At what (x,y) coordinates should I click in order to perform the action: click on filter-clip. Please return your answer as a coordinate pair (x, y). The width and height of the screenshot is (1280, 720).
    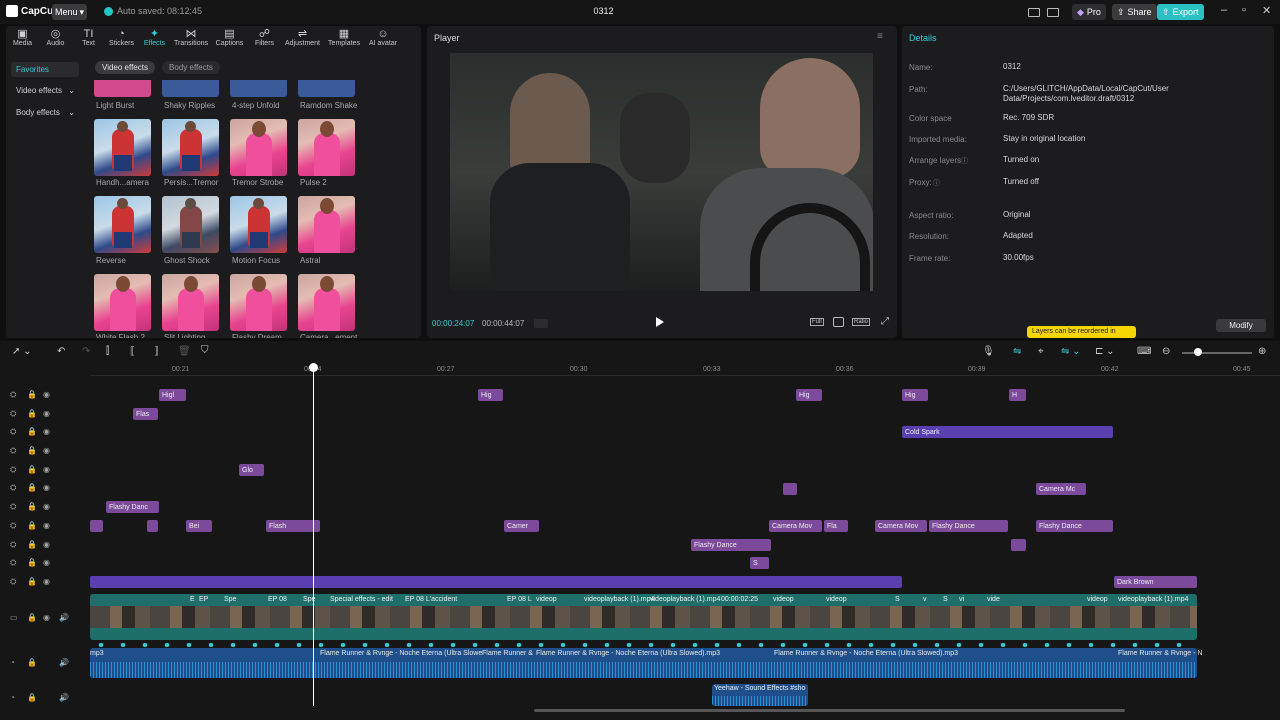
    Looking at the image, I should click on (496, 582).